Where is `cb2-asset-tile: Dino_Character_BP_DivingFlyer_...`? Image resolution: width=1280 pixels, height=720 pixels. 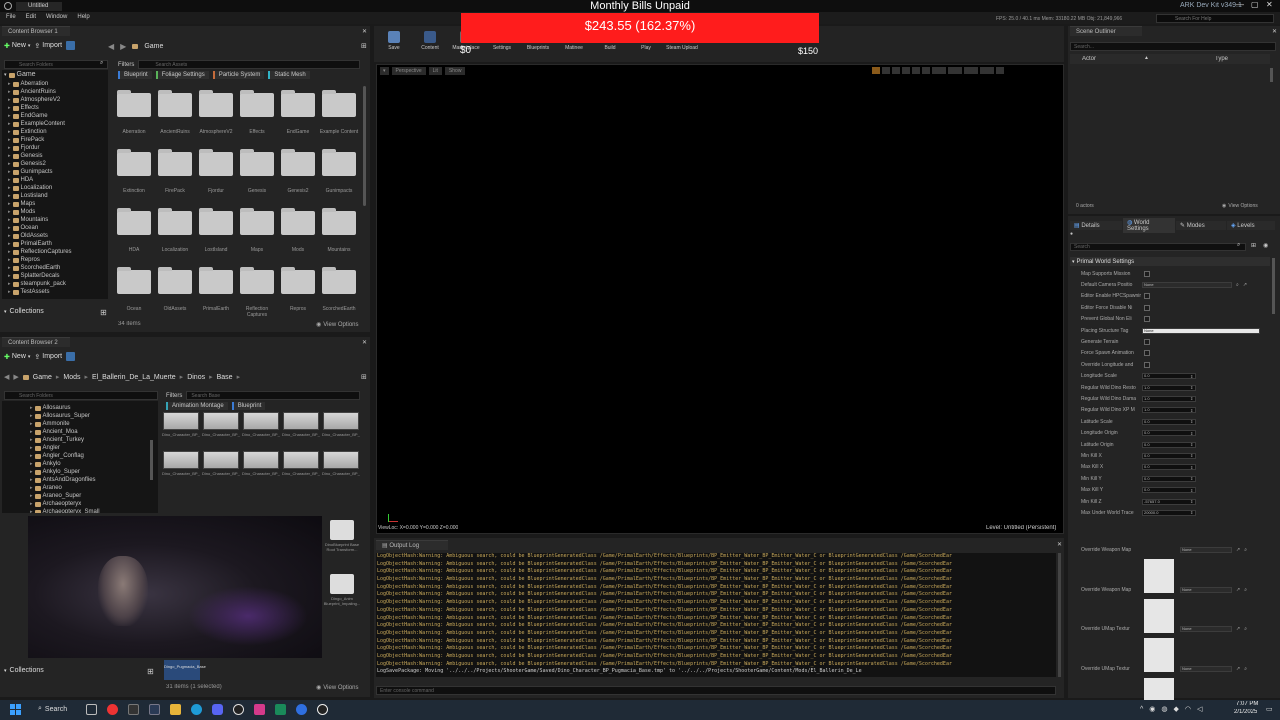 cb2-asset-tile: Dino_Character_BP_DivingFlyer_... is located at coordinates (261, 431).